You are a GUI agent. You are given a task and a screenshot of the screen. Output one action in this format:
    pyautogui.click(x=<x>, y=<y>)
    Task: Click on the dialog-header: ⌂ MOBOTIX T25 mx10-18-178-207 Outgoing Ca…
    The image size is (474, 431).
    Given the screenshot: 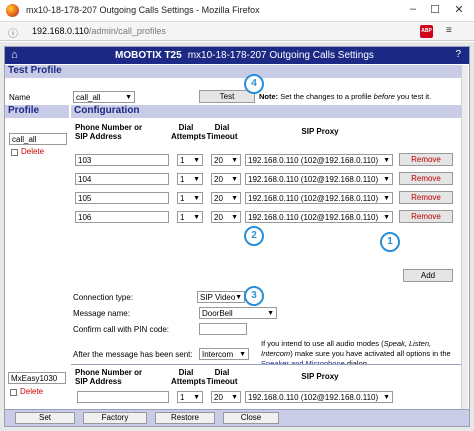 What is the action you would take?
    pyautogui.click(x=237, y=55)
    